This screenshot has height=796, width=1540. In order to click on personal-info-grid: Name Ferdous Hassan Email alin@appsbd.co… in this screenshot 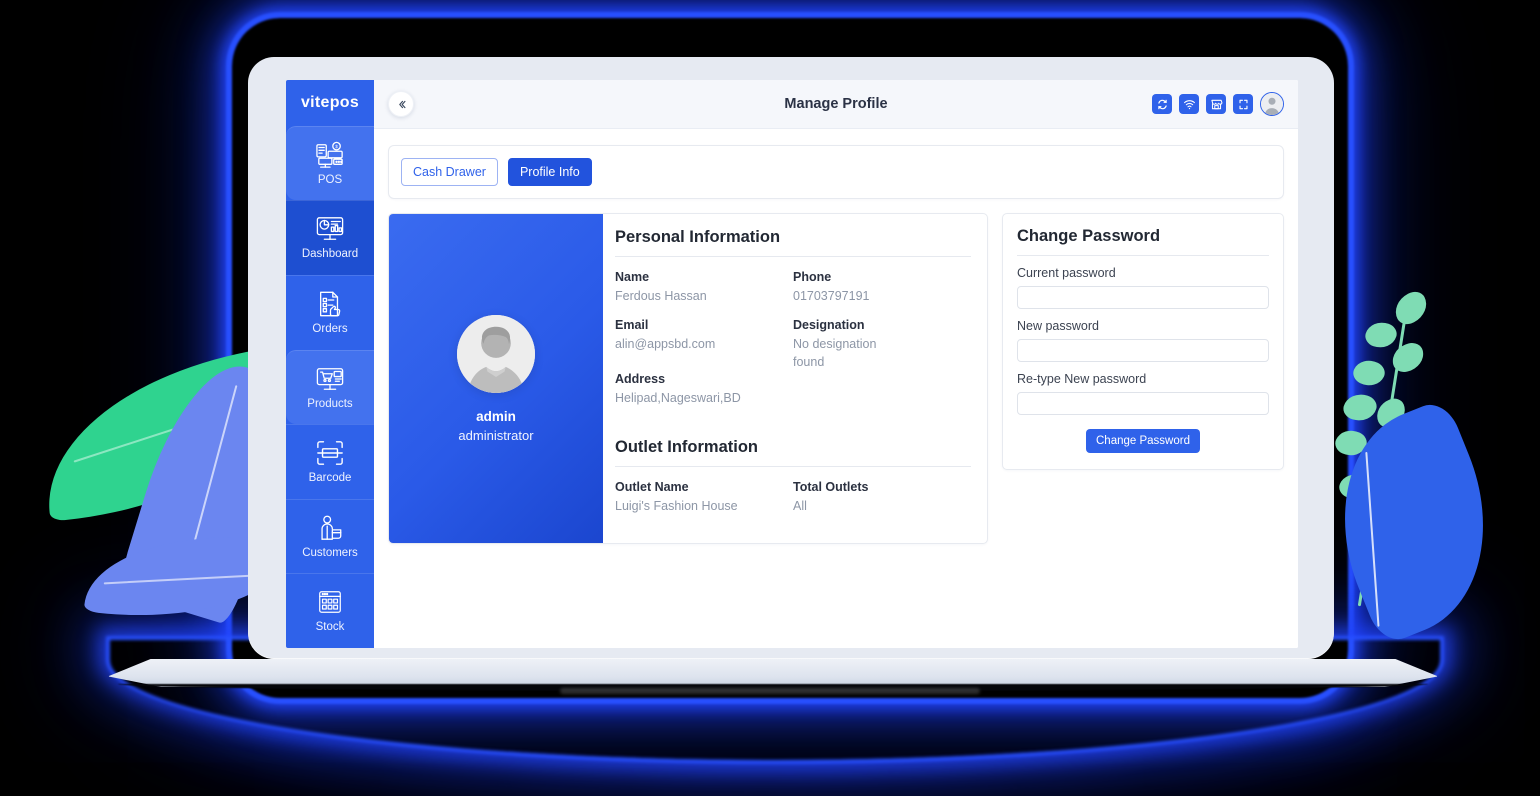, I will do `click(793, 343)`.